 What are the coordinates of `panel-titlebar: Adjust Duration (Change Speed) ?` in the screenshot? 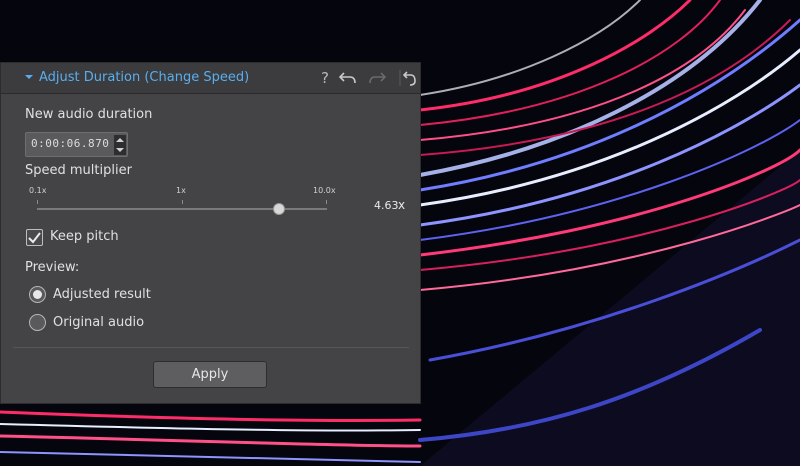 It's located at (210, 78).